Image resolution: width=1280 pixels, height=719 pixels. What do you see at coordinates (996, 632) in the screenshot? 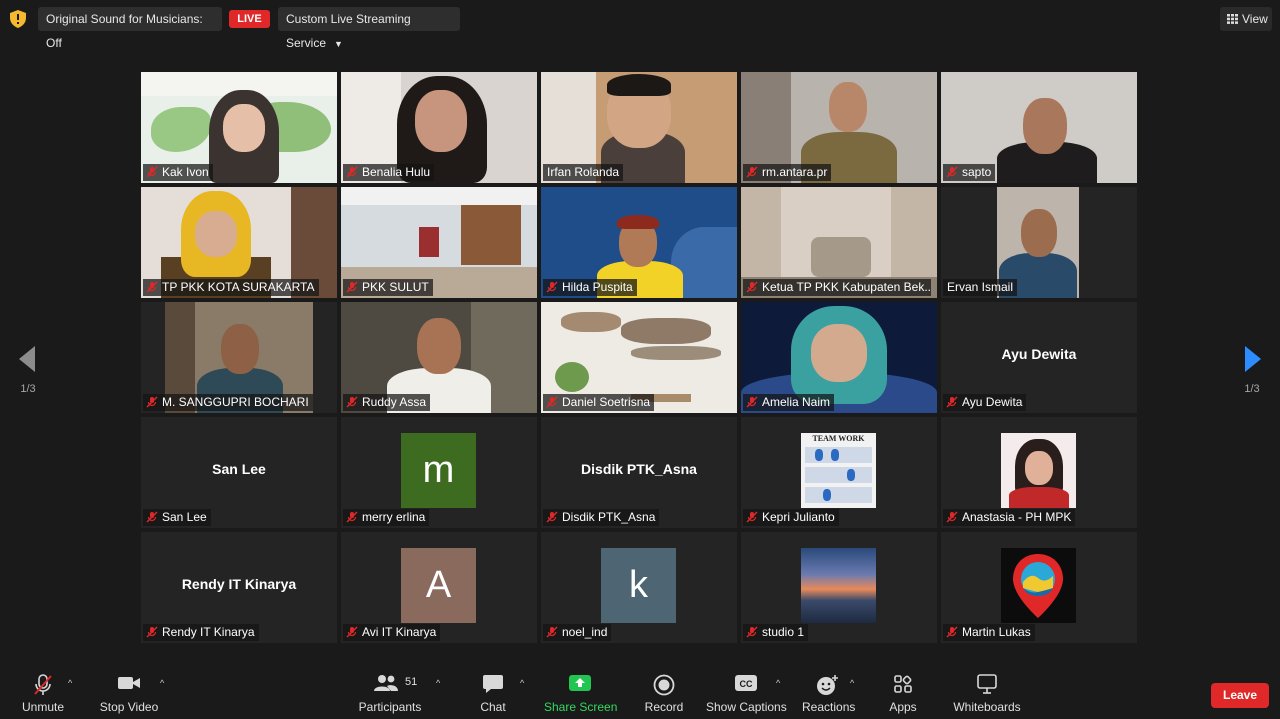
I see `participant-name: Martin Lukas` at bounding box center [996, 632].